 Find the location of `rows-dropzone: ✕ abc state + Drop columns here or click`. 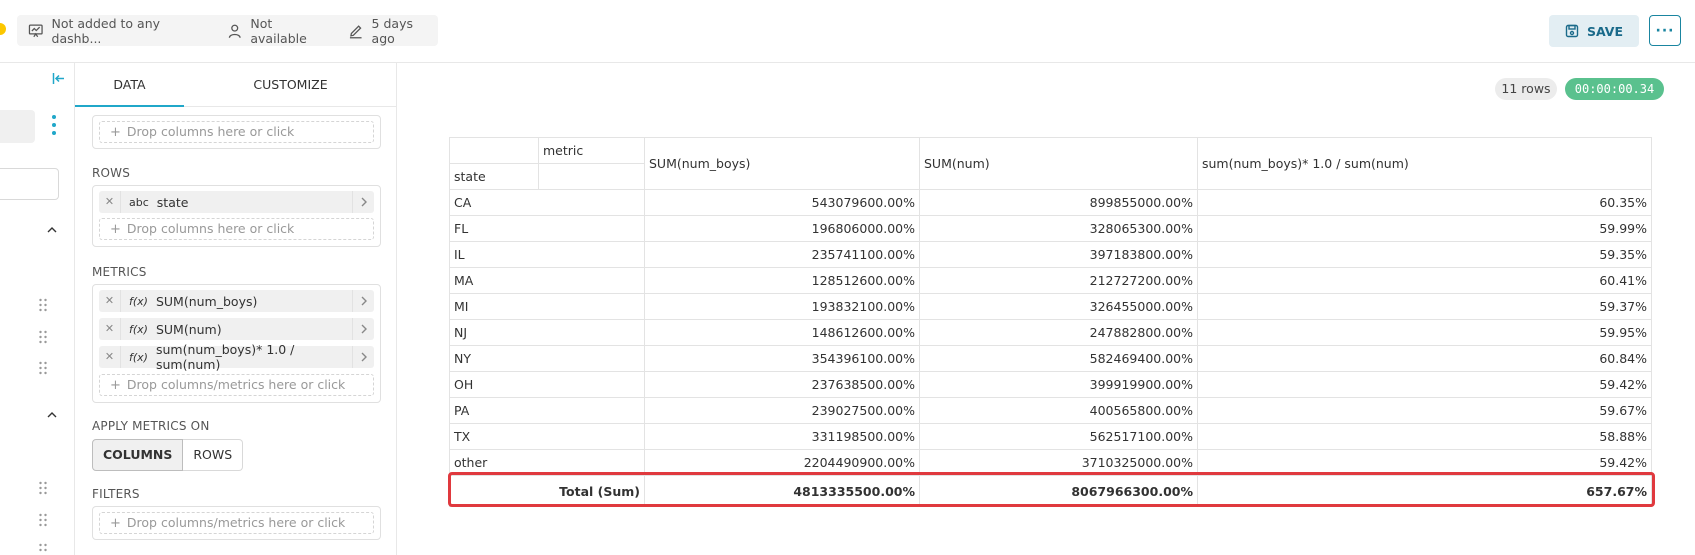

rows-dropzone: ✕ abc state + Drop columns here or click is located at coordinates (236, 216).